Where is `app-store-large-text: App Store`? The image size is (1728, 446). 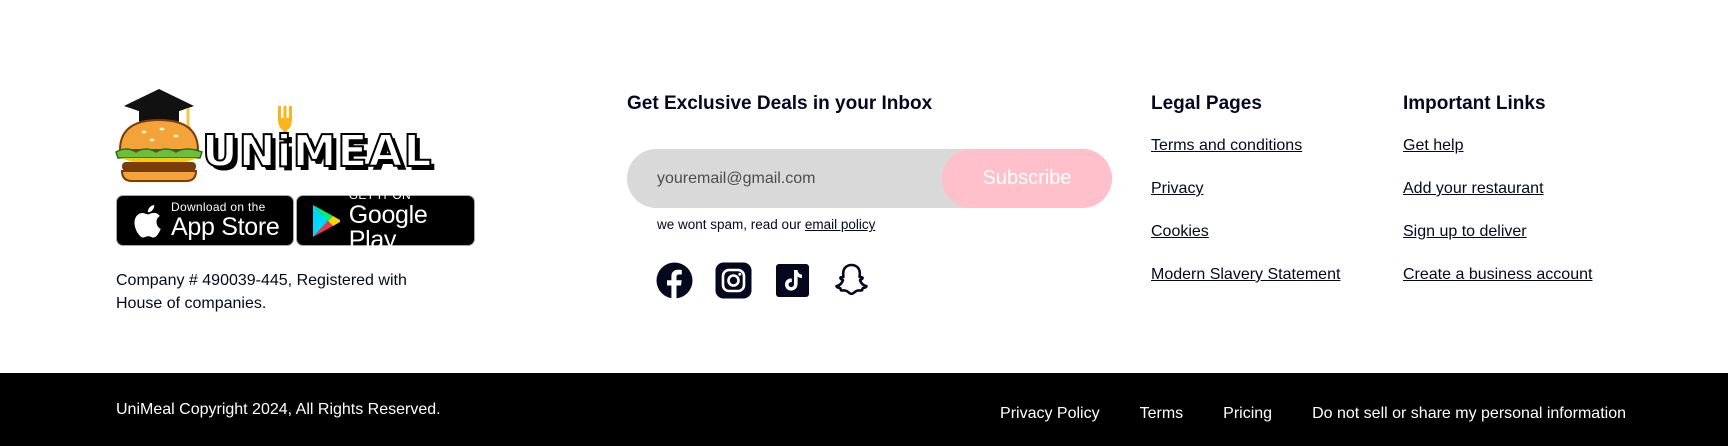
app-store-large-text: App Store is located at coordinates (225, 227).